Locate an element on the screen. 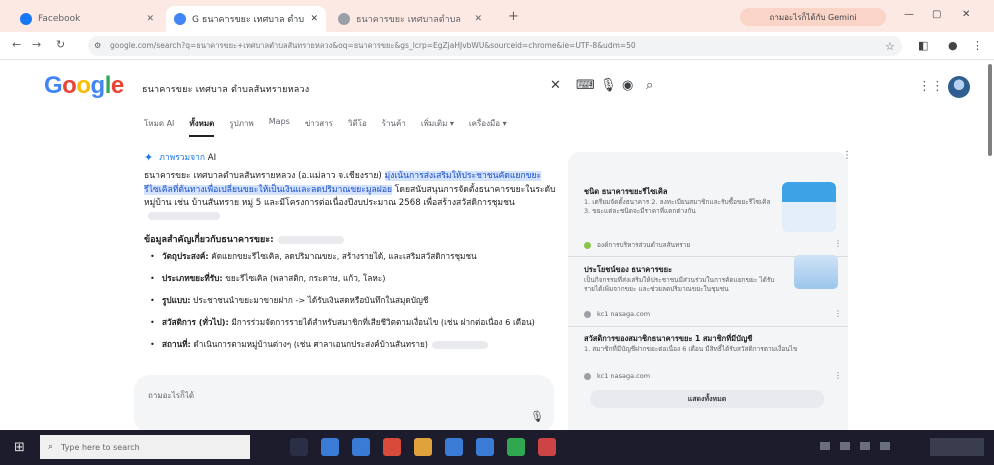 The image size is (994, 465). bullet-term: รูปแบบ: is located at coordinates (176, 300).